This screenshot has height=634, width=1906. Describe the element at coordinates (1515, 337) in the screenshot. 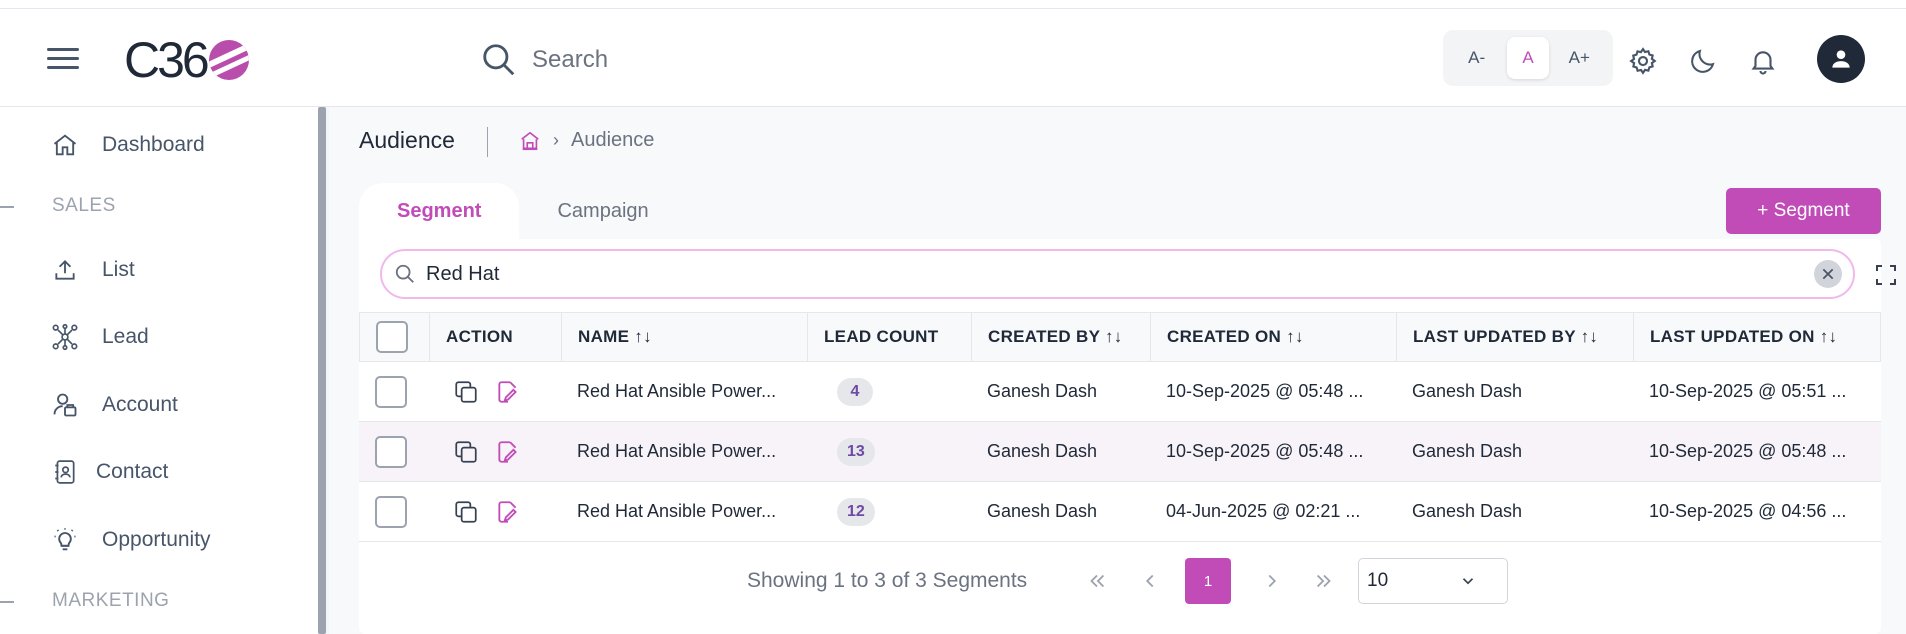

I see `column-header-last-updated-by: LAST UPDATED BY ↑↓` at that location.